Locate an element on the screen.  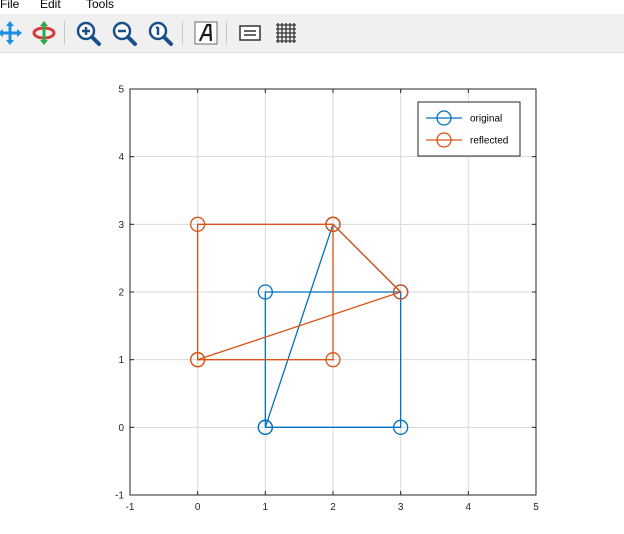
x-tick-label: 0 is located at coordinates (198, 507).